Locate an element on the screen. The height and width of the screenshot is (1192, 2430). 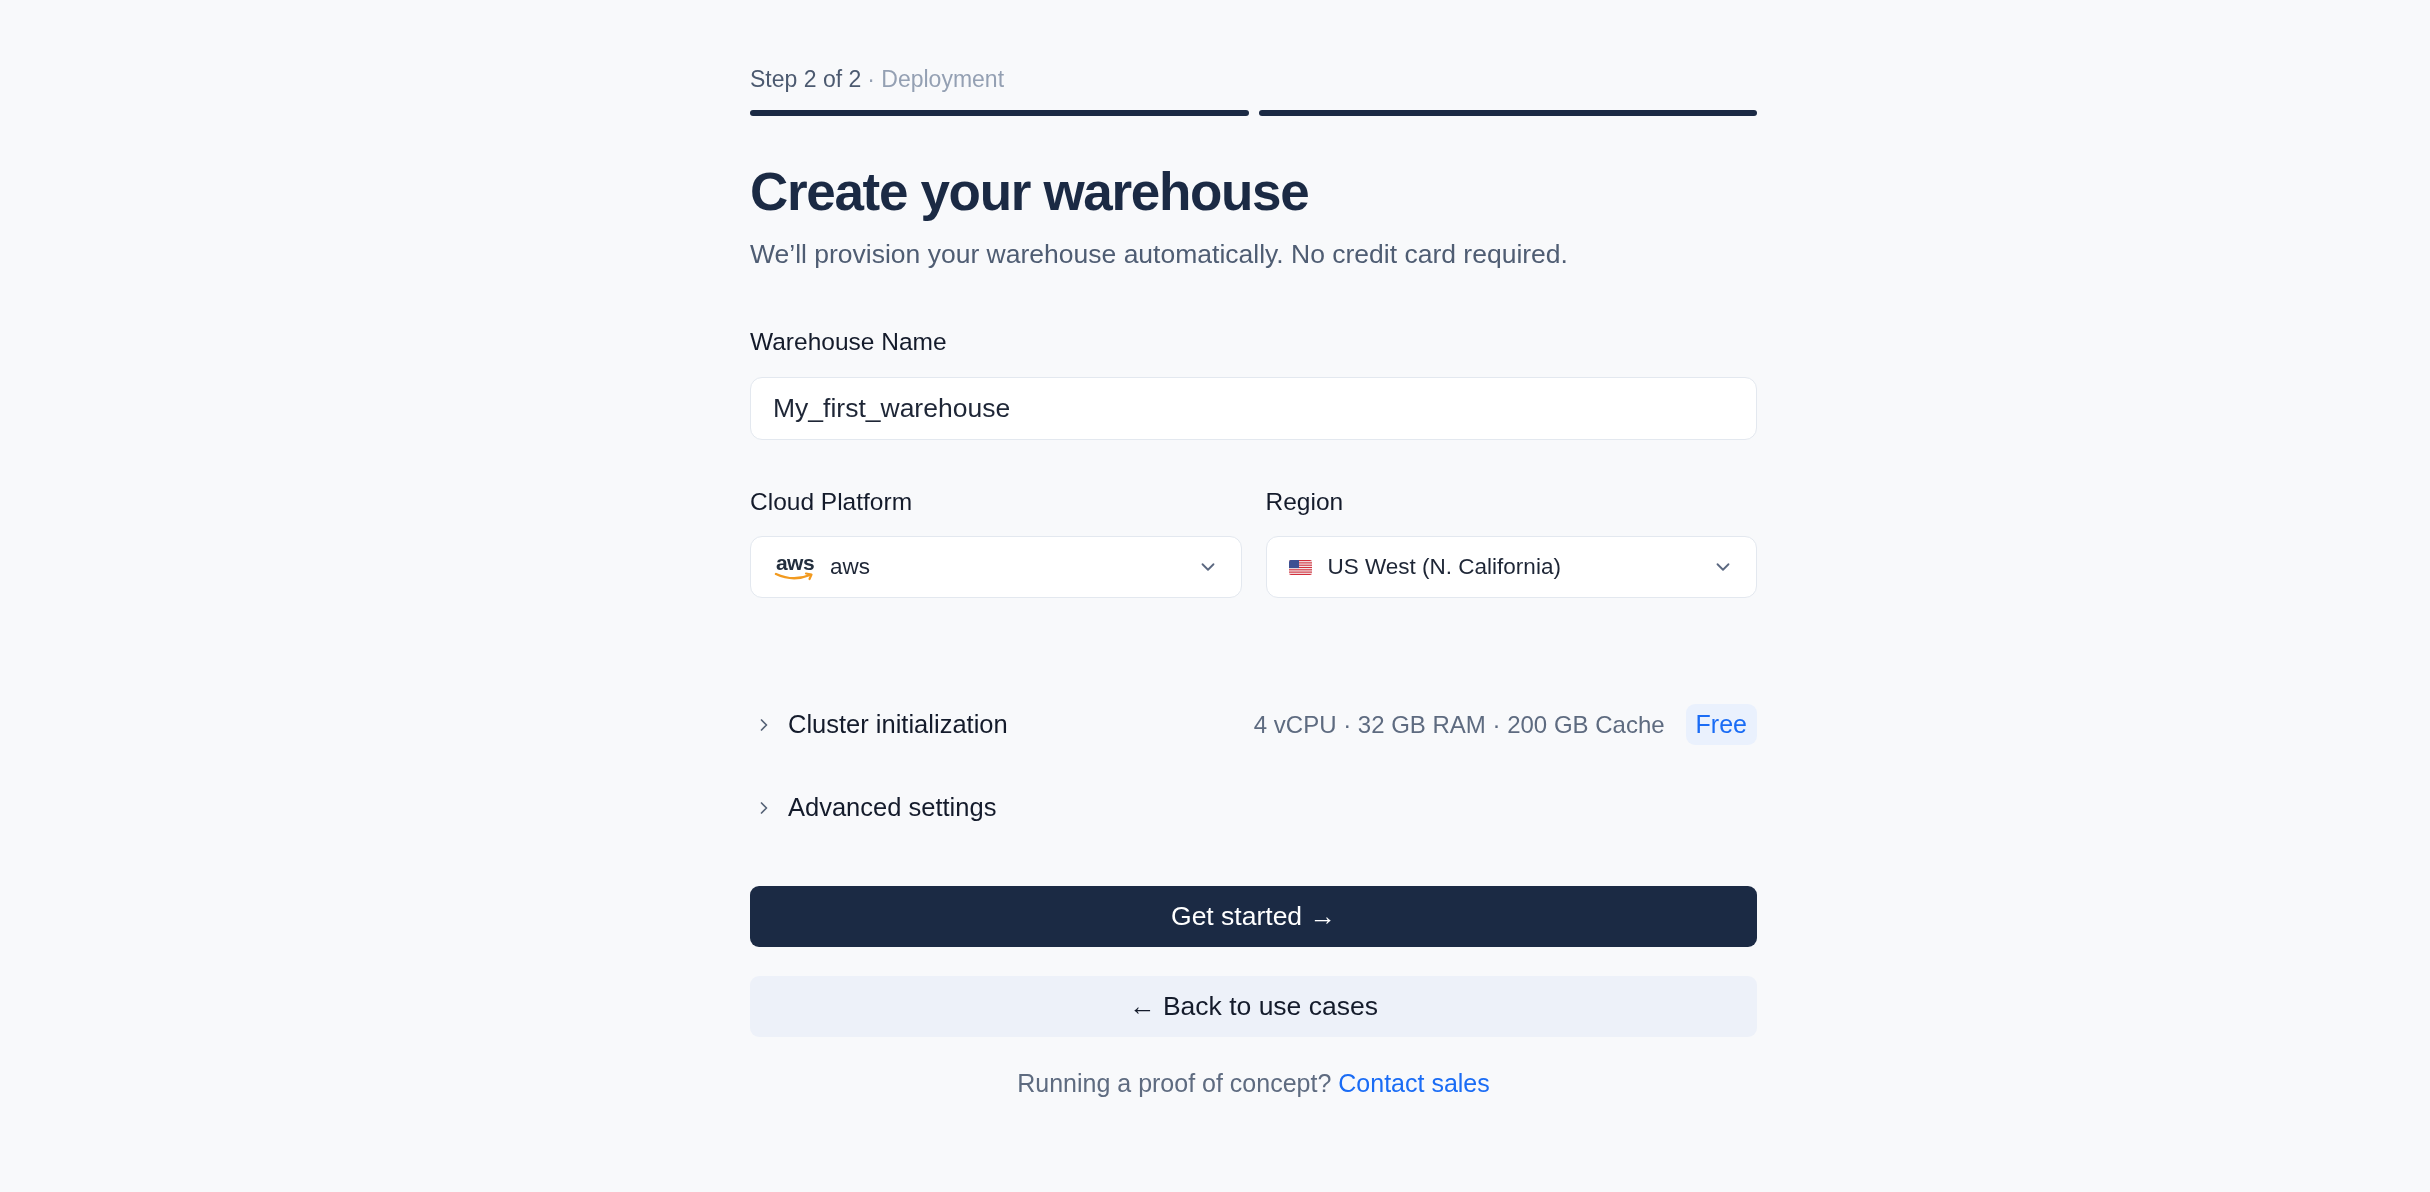
footer-note: Running a proof of concept? Contact sales is located at coordinates (1253, 1083).